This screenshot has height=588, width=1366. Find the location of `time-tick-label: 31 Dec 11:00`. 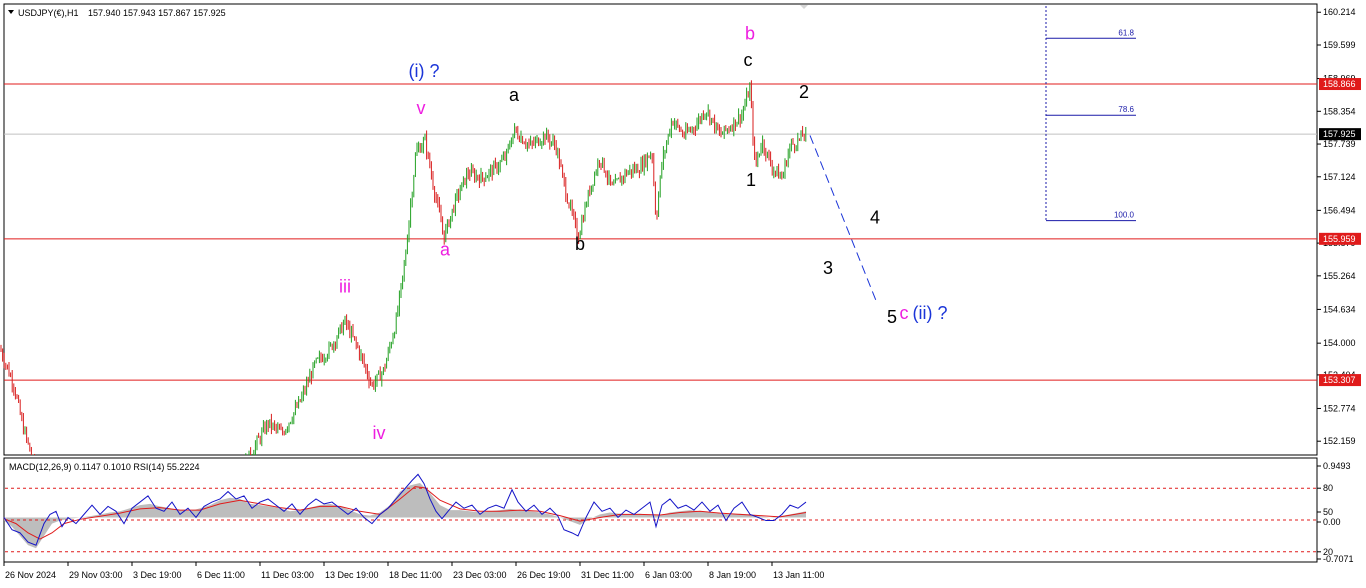

time-tick-label: 31 Dec 11:00 is located at coordinates (607, 575).